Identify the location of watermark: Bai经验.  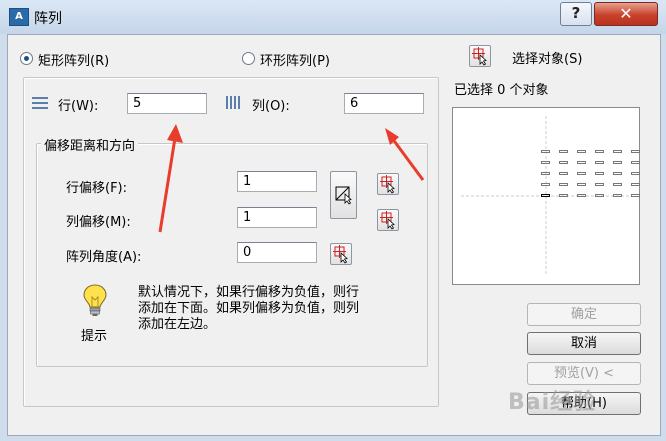
(552, 402).